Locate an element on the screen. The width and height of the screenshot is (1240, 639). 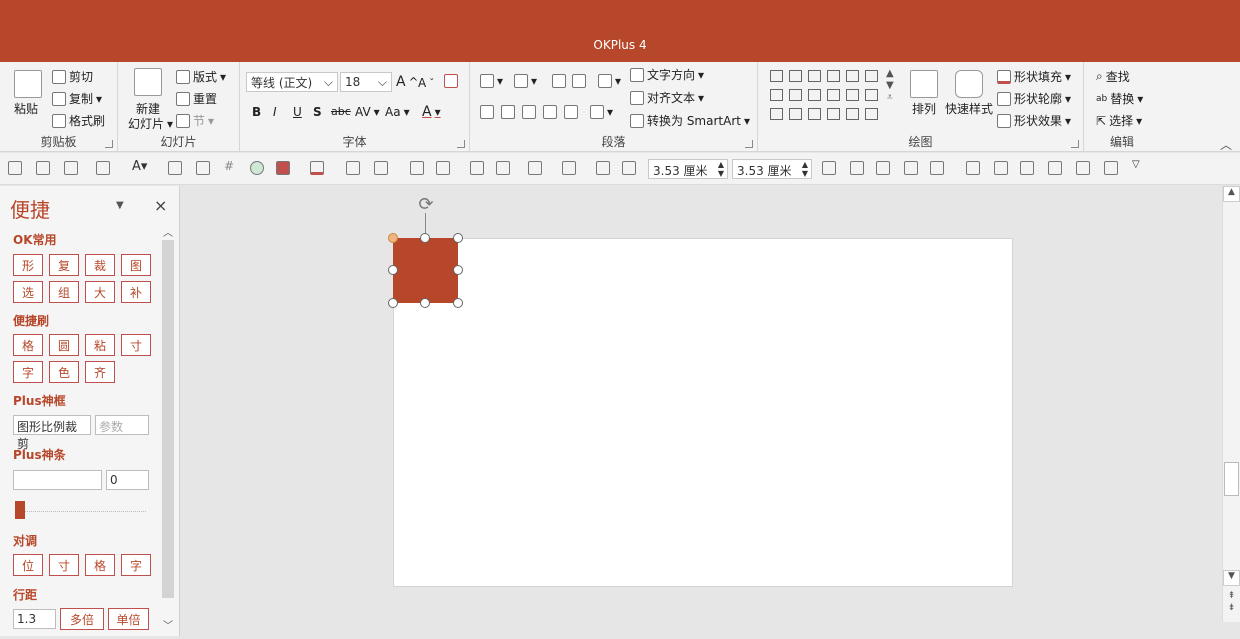
italic-button: I is located at coordinates (275, 112).